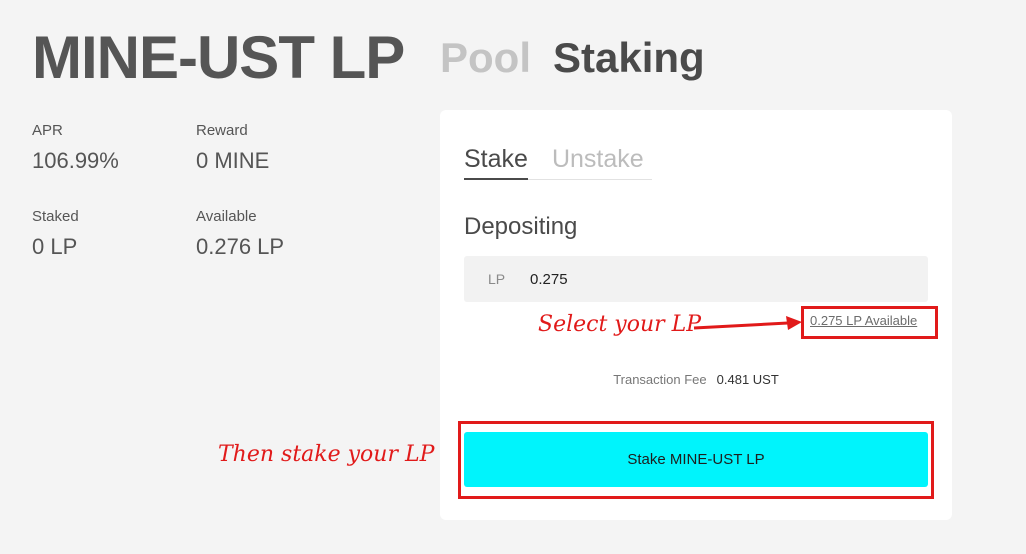 This screenshot has height=554, width=1026. I want to click on arrow-icon, so click(747, 323).